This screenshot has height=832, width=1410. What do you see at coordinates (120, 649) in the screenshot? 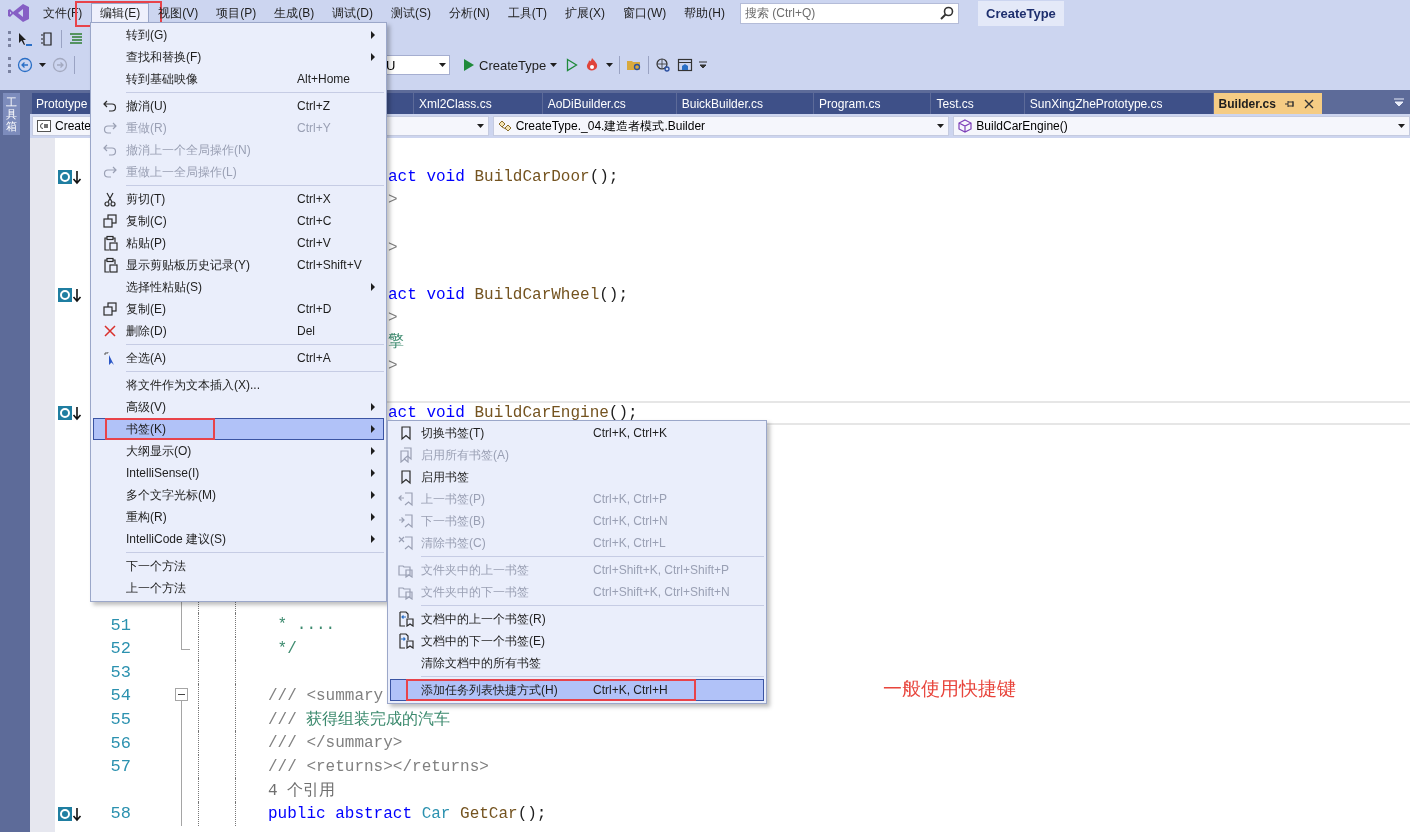
I see `line-number: 52` at bounding box center [120, 649].